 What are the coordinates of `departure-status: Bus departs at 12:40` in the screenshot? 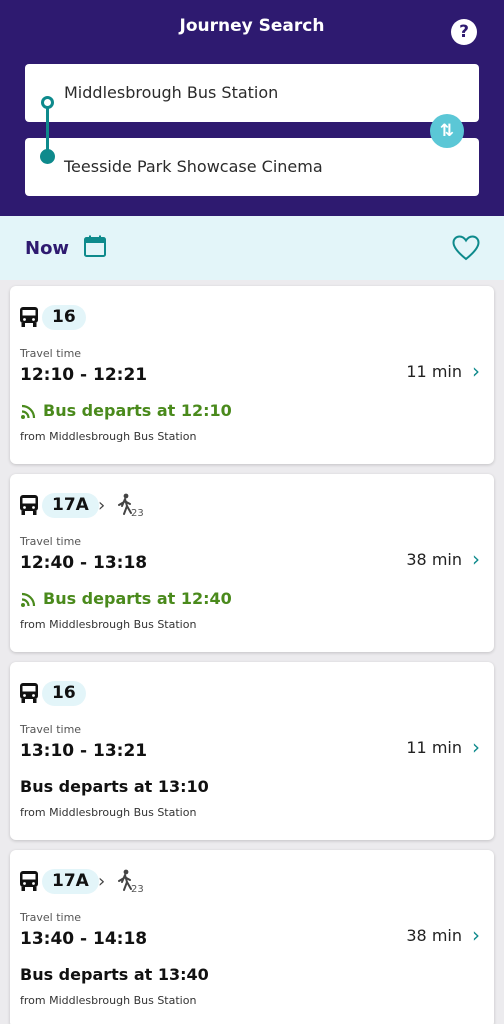 It's located at (137, 598).